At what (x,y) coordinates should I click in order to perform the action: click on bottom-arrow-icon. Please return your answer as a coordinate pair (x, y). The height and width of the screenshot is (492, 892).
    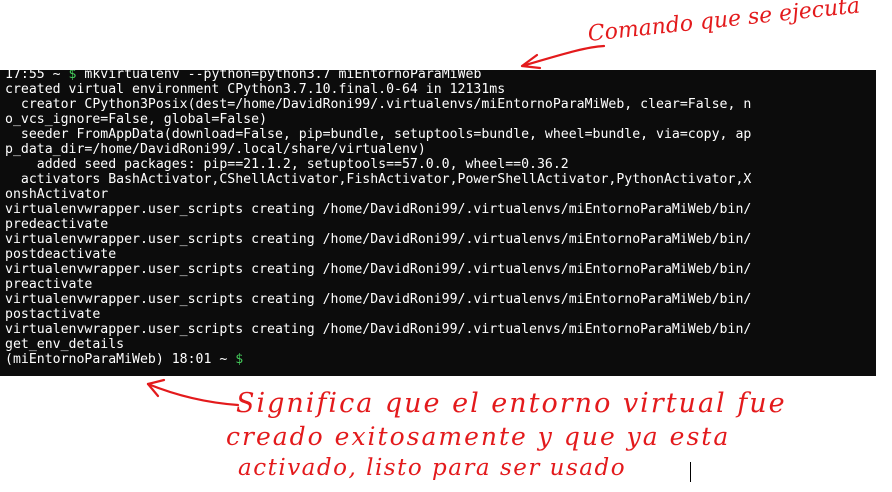
    Looking at the image, I should click on (193, 392).